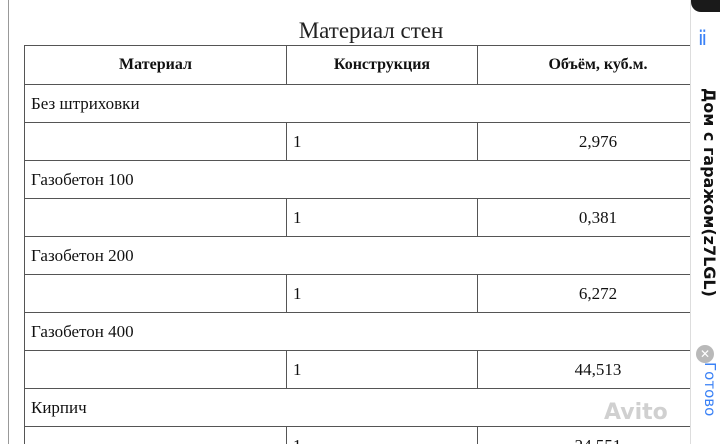 Image resolution: width=720 pixels, height=444 pixels. What do you see at coordinates (636, 412) in the screenshot?
I see `avito-watermark: Avito` at bounding box center [636, 412].